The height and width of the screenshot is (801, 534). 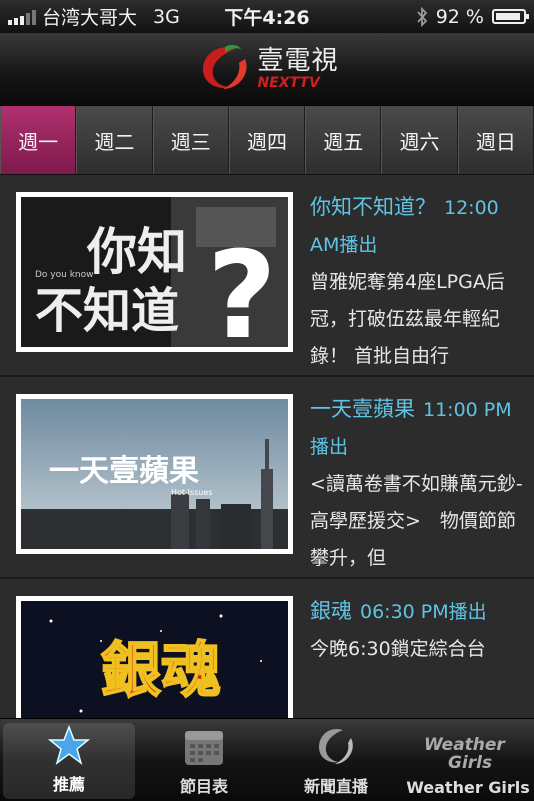 I want to click on program-thumbnail: 銀魂, so click(x=154, y=657).